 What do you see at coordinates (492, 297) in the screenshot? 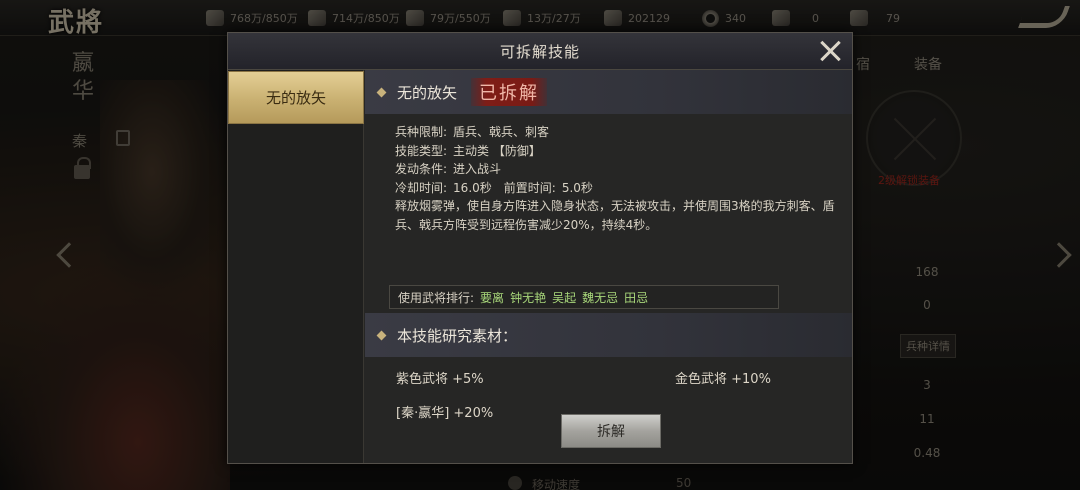
I see `ranking-hero-link: 要离` at bounding box center [492, 297].